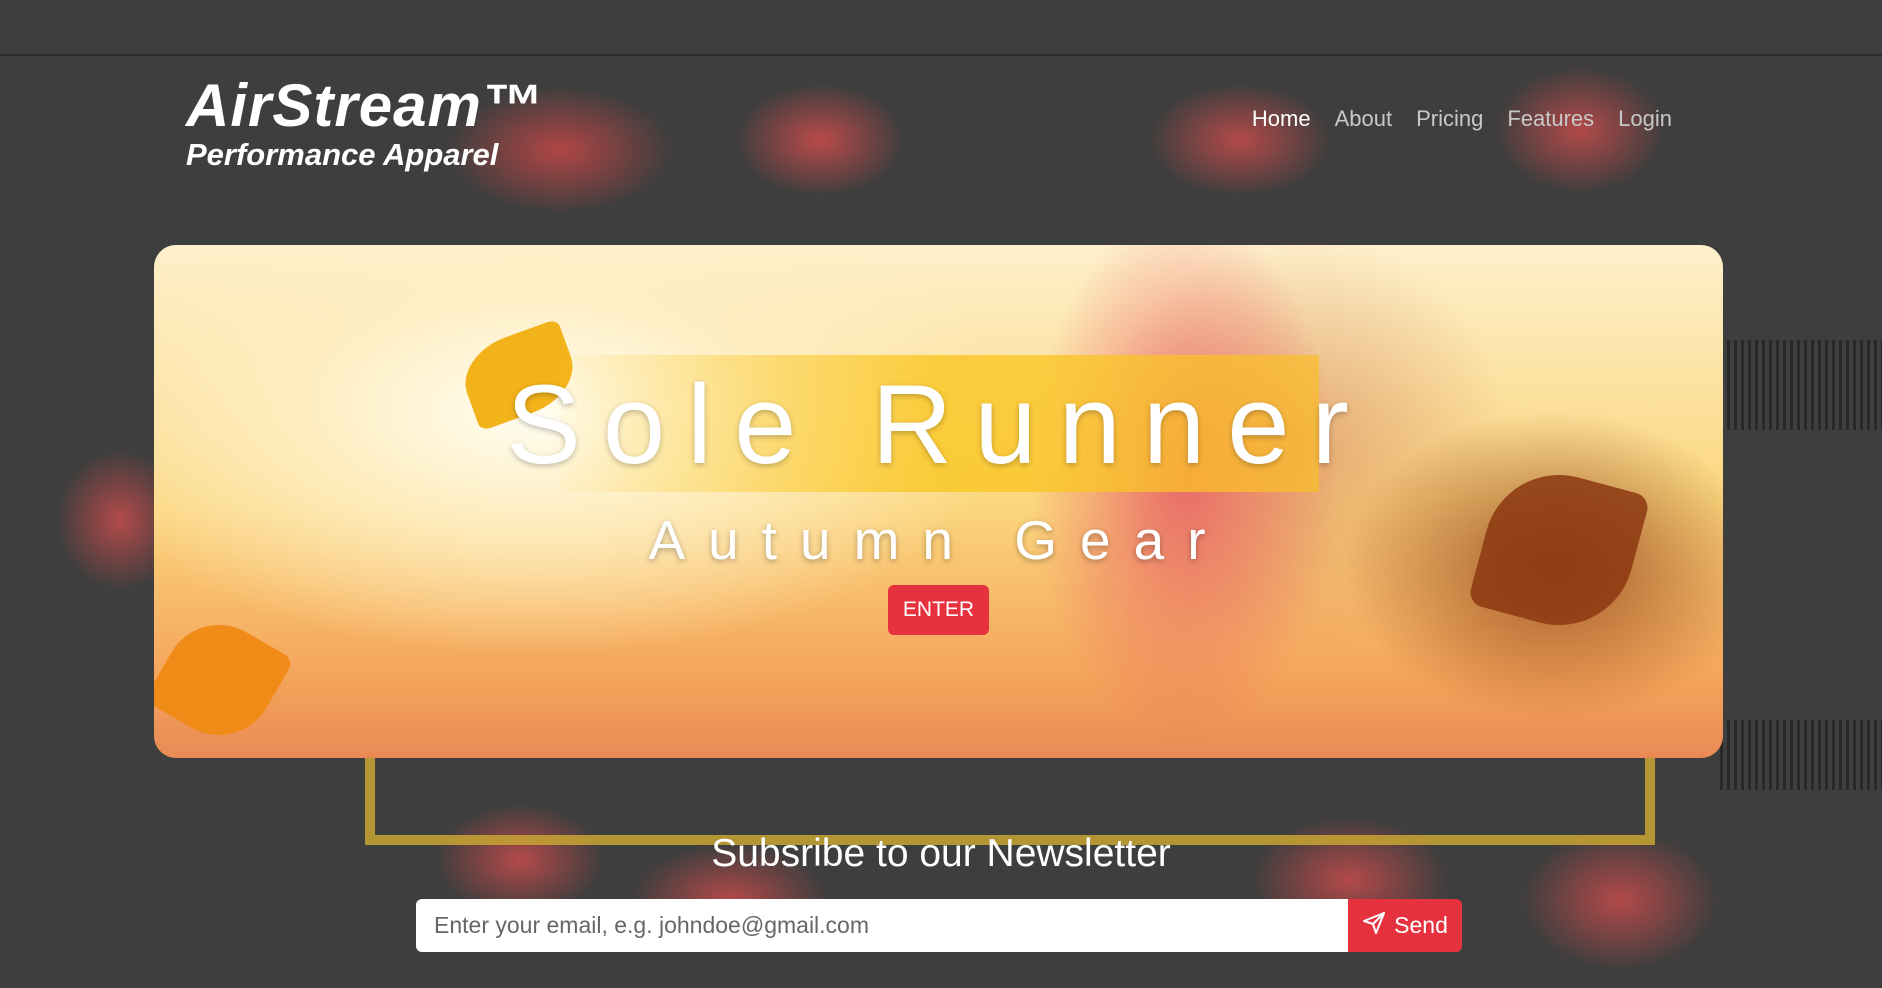 The image size is (1882, 988). What do you see at coordinates (1550, 119) in the screenshot?
I see `nav-item-features: Features` at bounding box center [1550, 119].